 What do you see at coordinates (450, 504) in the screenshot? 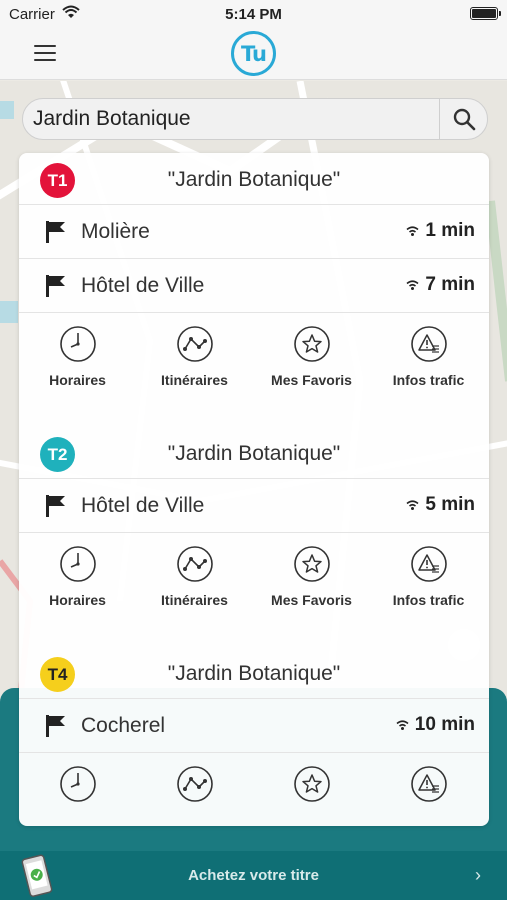
I see `eta-value: 5 min` at bounding box center [450, 504].